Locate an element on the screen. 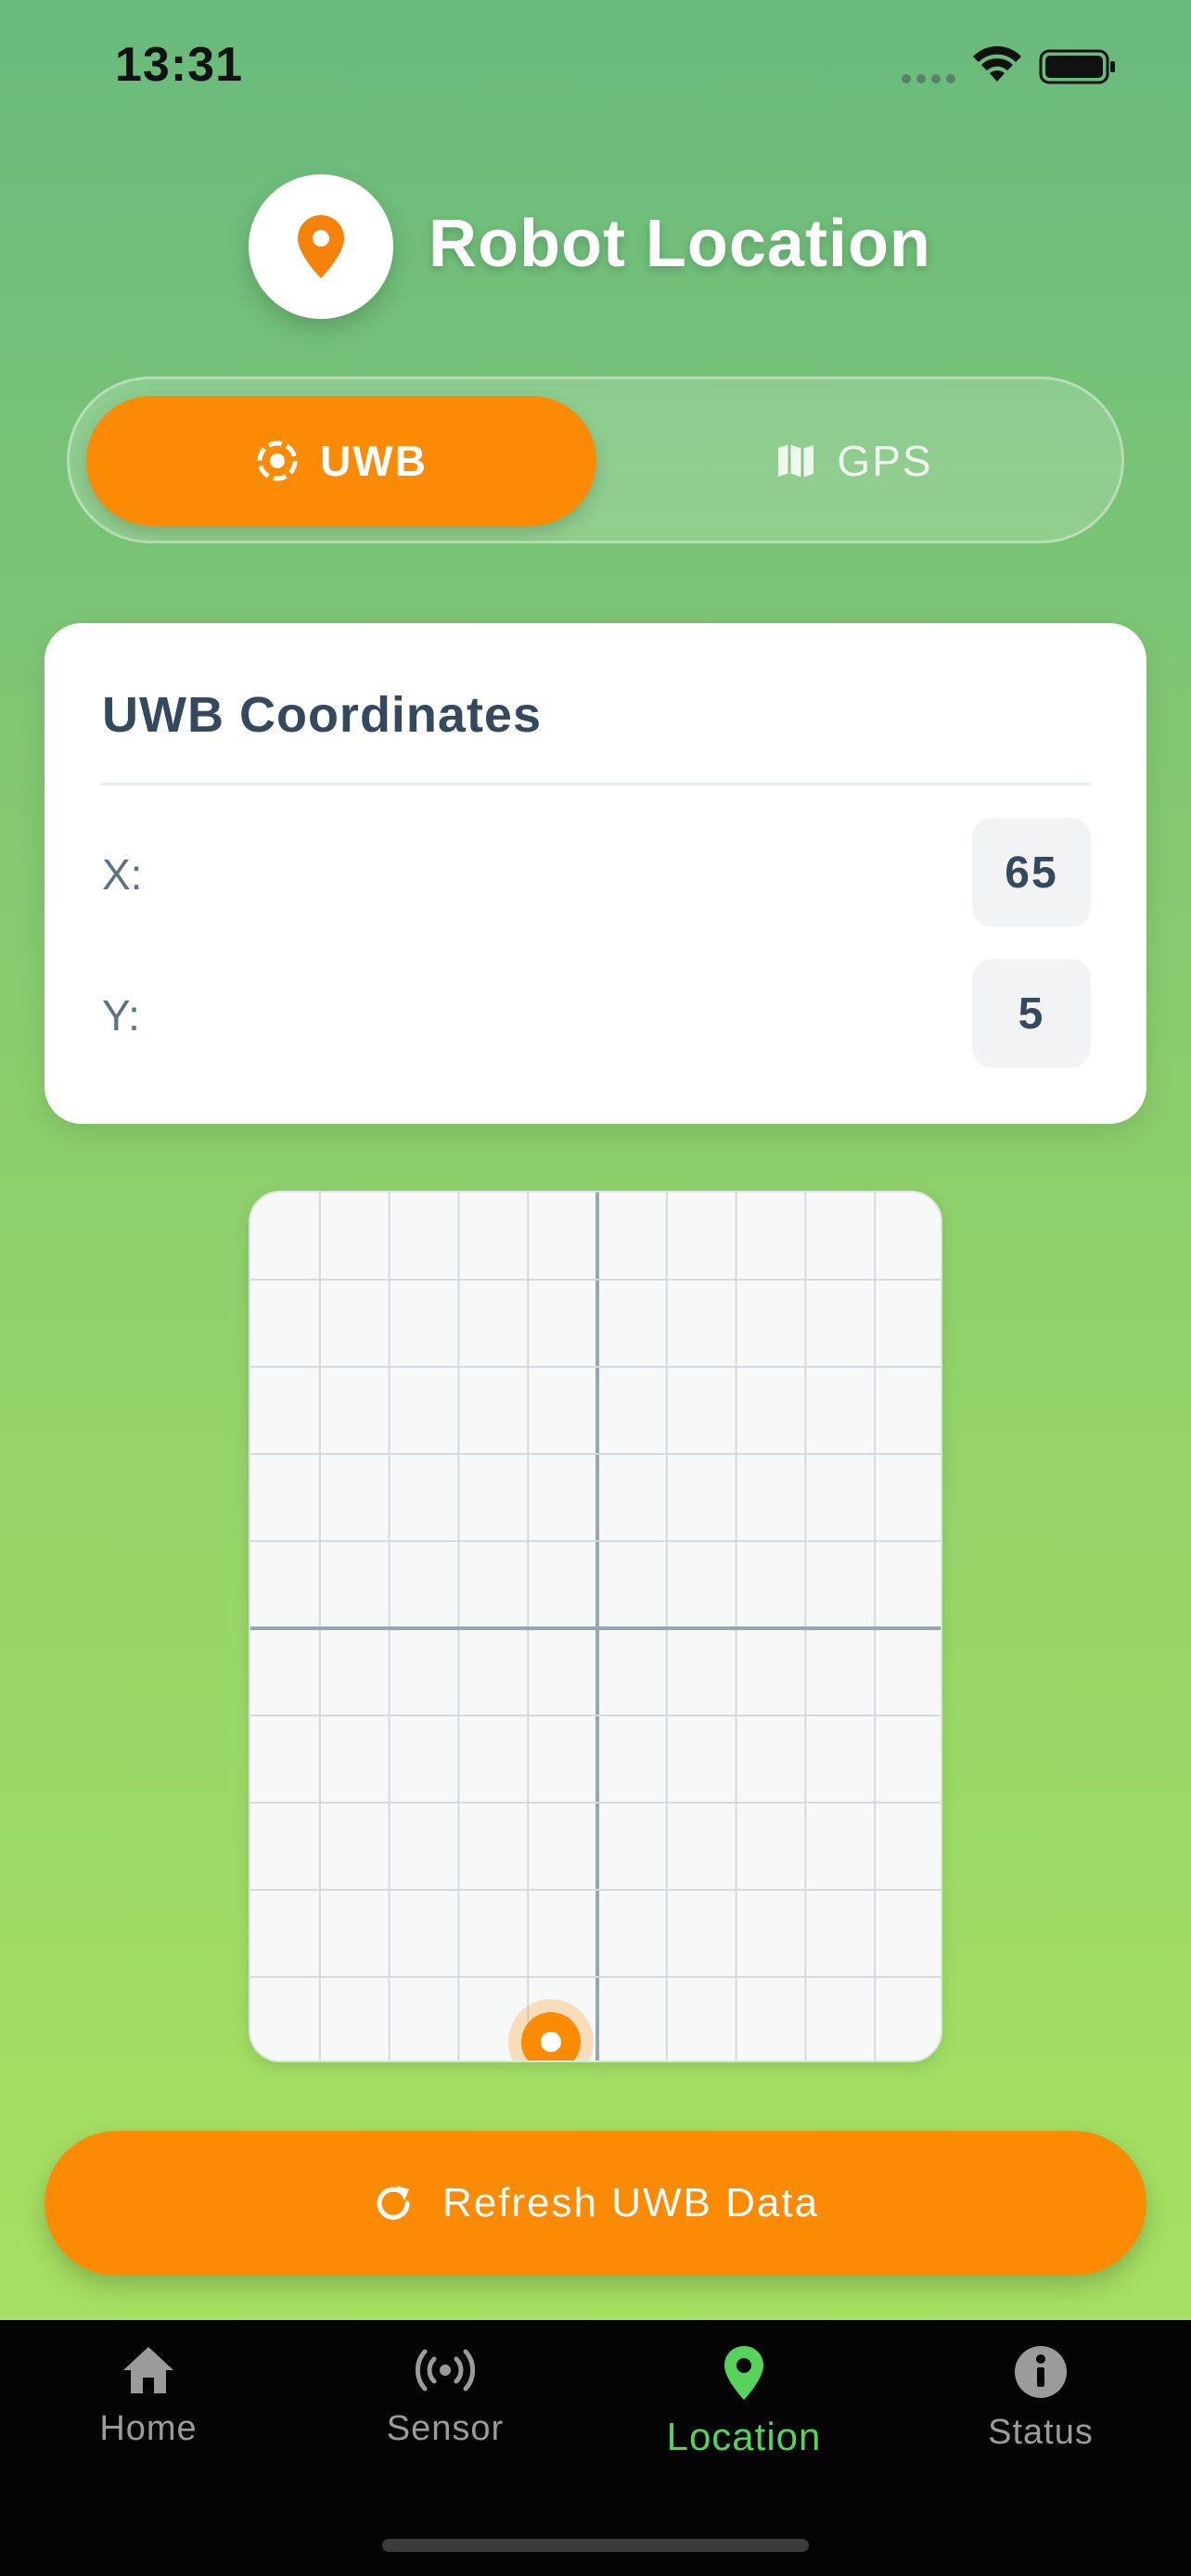 The width and height of the screenshot is (1191, 2576). refresh-icon is located at coordinates (393, 2203).